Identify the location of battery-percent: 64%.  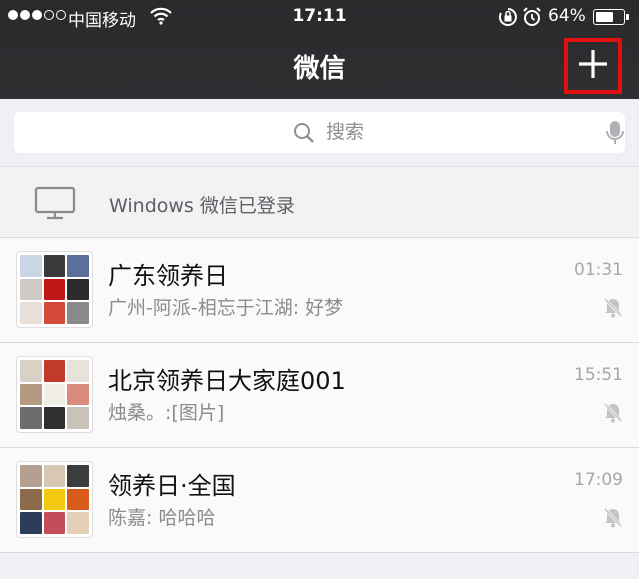
(567, 16).